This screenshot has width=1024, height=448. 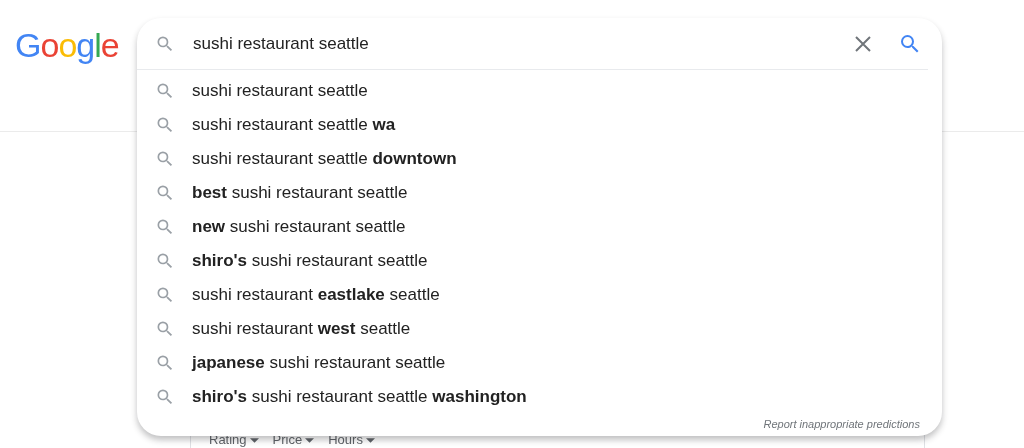 What do you see at coordinates (539, 91) in the screenshot?
I see `suggestion-item: sushi restaurant seattle` at bounding box center [539, 91].